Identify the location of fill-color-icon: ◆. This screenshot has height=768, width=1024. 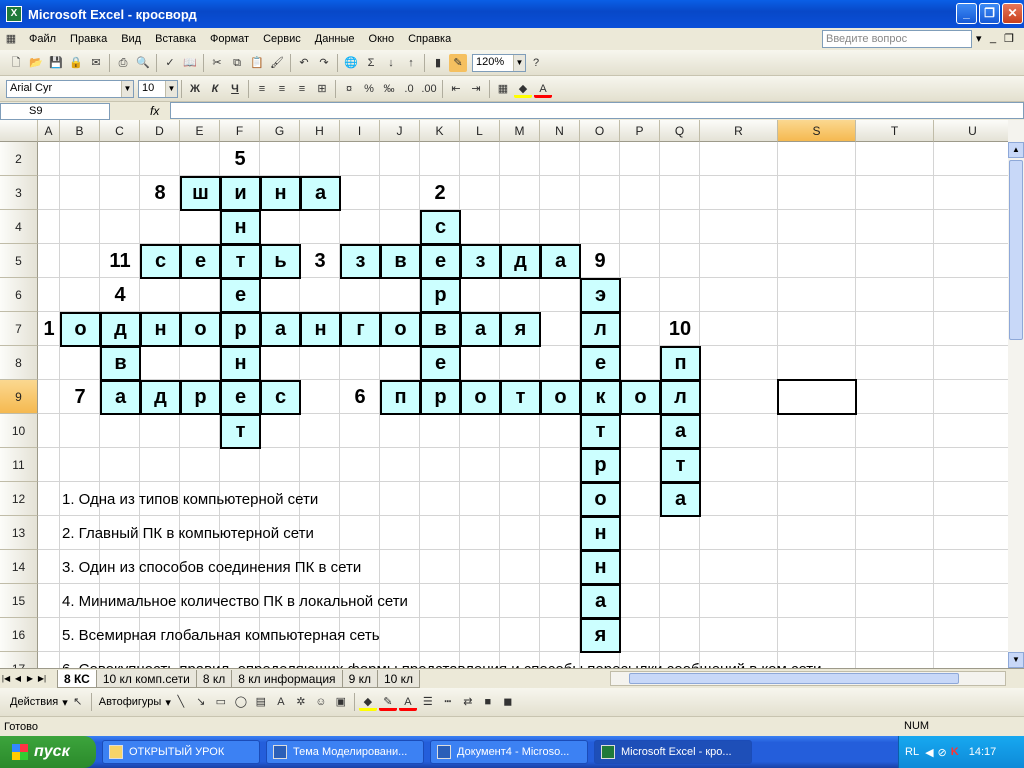
(367, 702).